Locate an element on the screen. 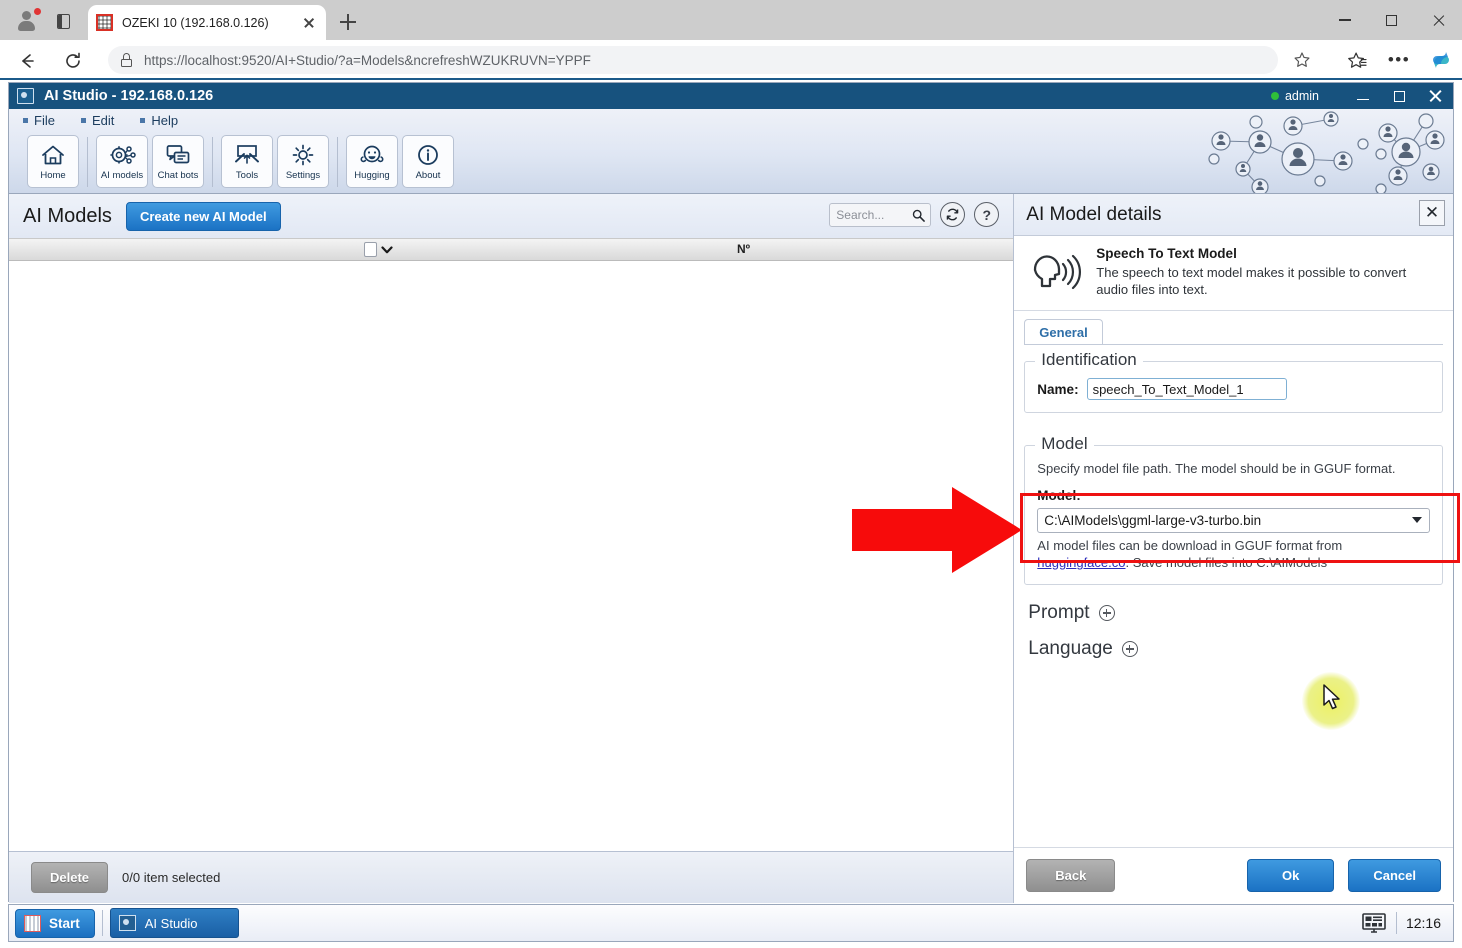 The height and width of the screenshot is (948, 1462). menu-item-file: File is located at coordinates (39, 120).